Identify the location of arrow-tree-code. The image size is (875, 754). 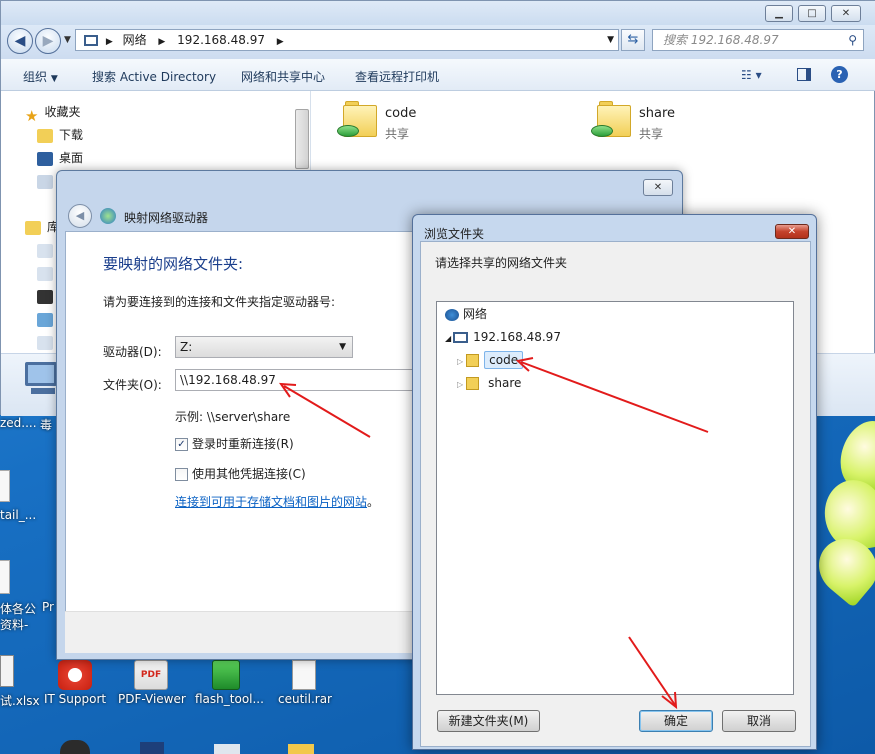
(612, 395).